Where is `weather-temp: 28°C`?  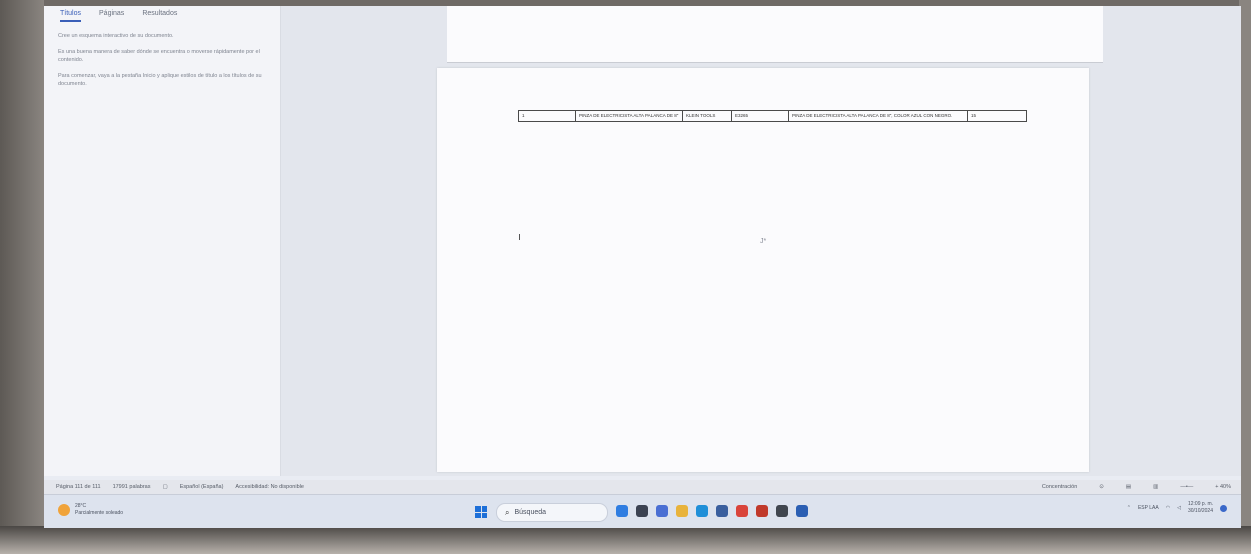 weather-temp: 28°C is located at coordinates (81, 506).